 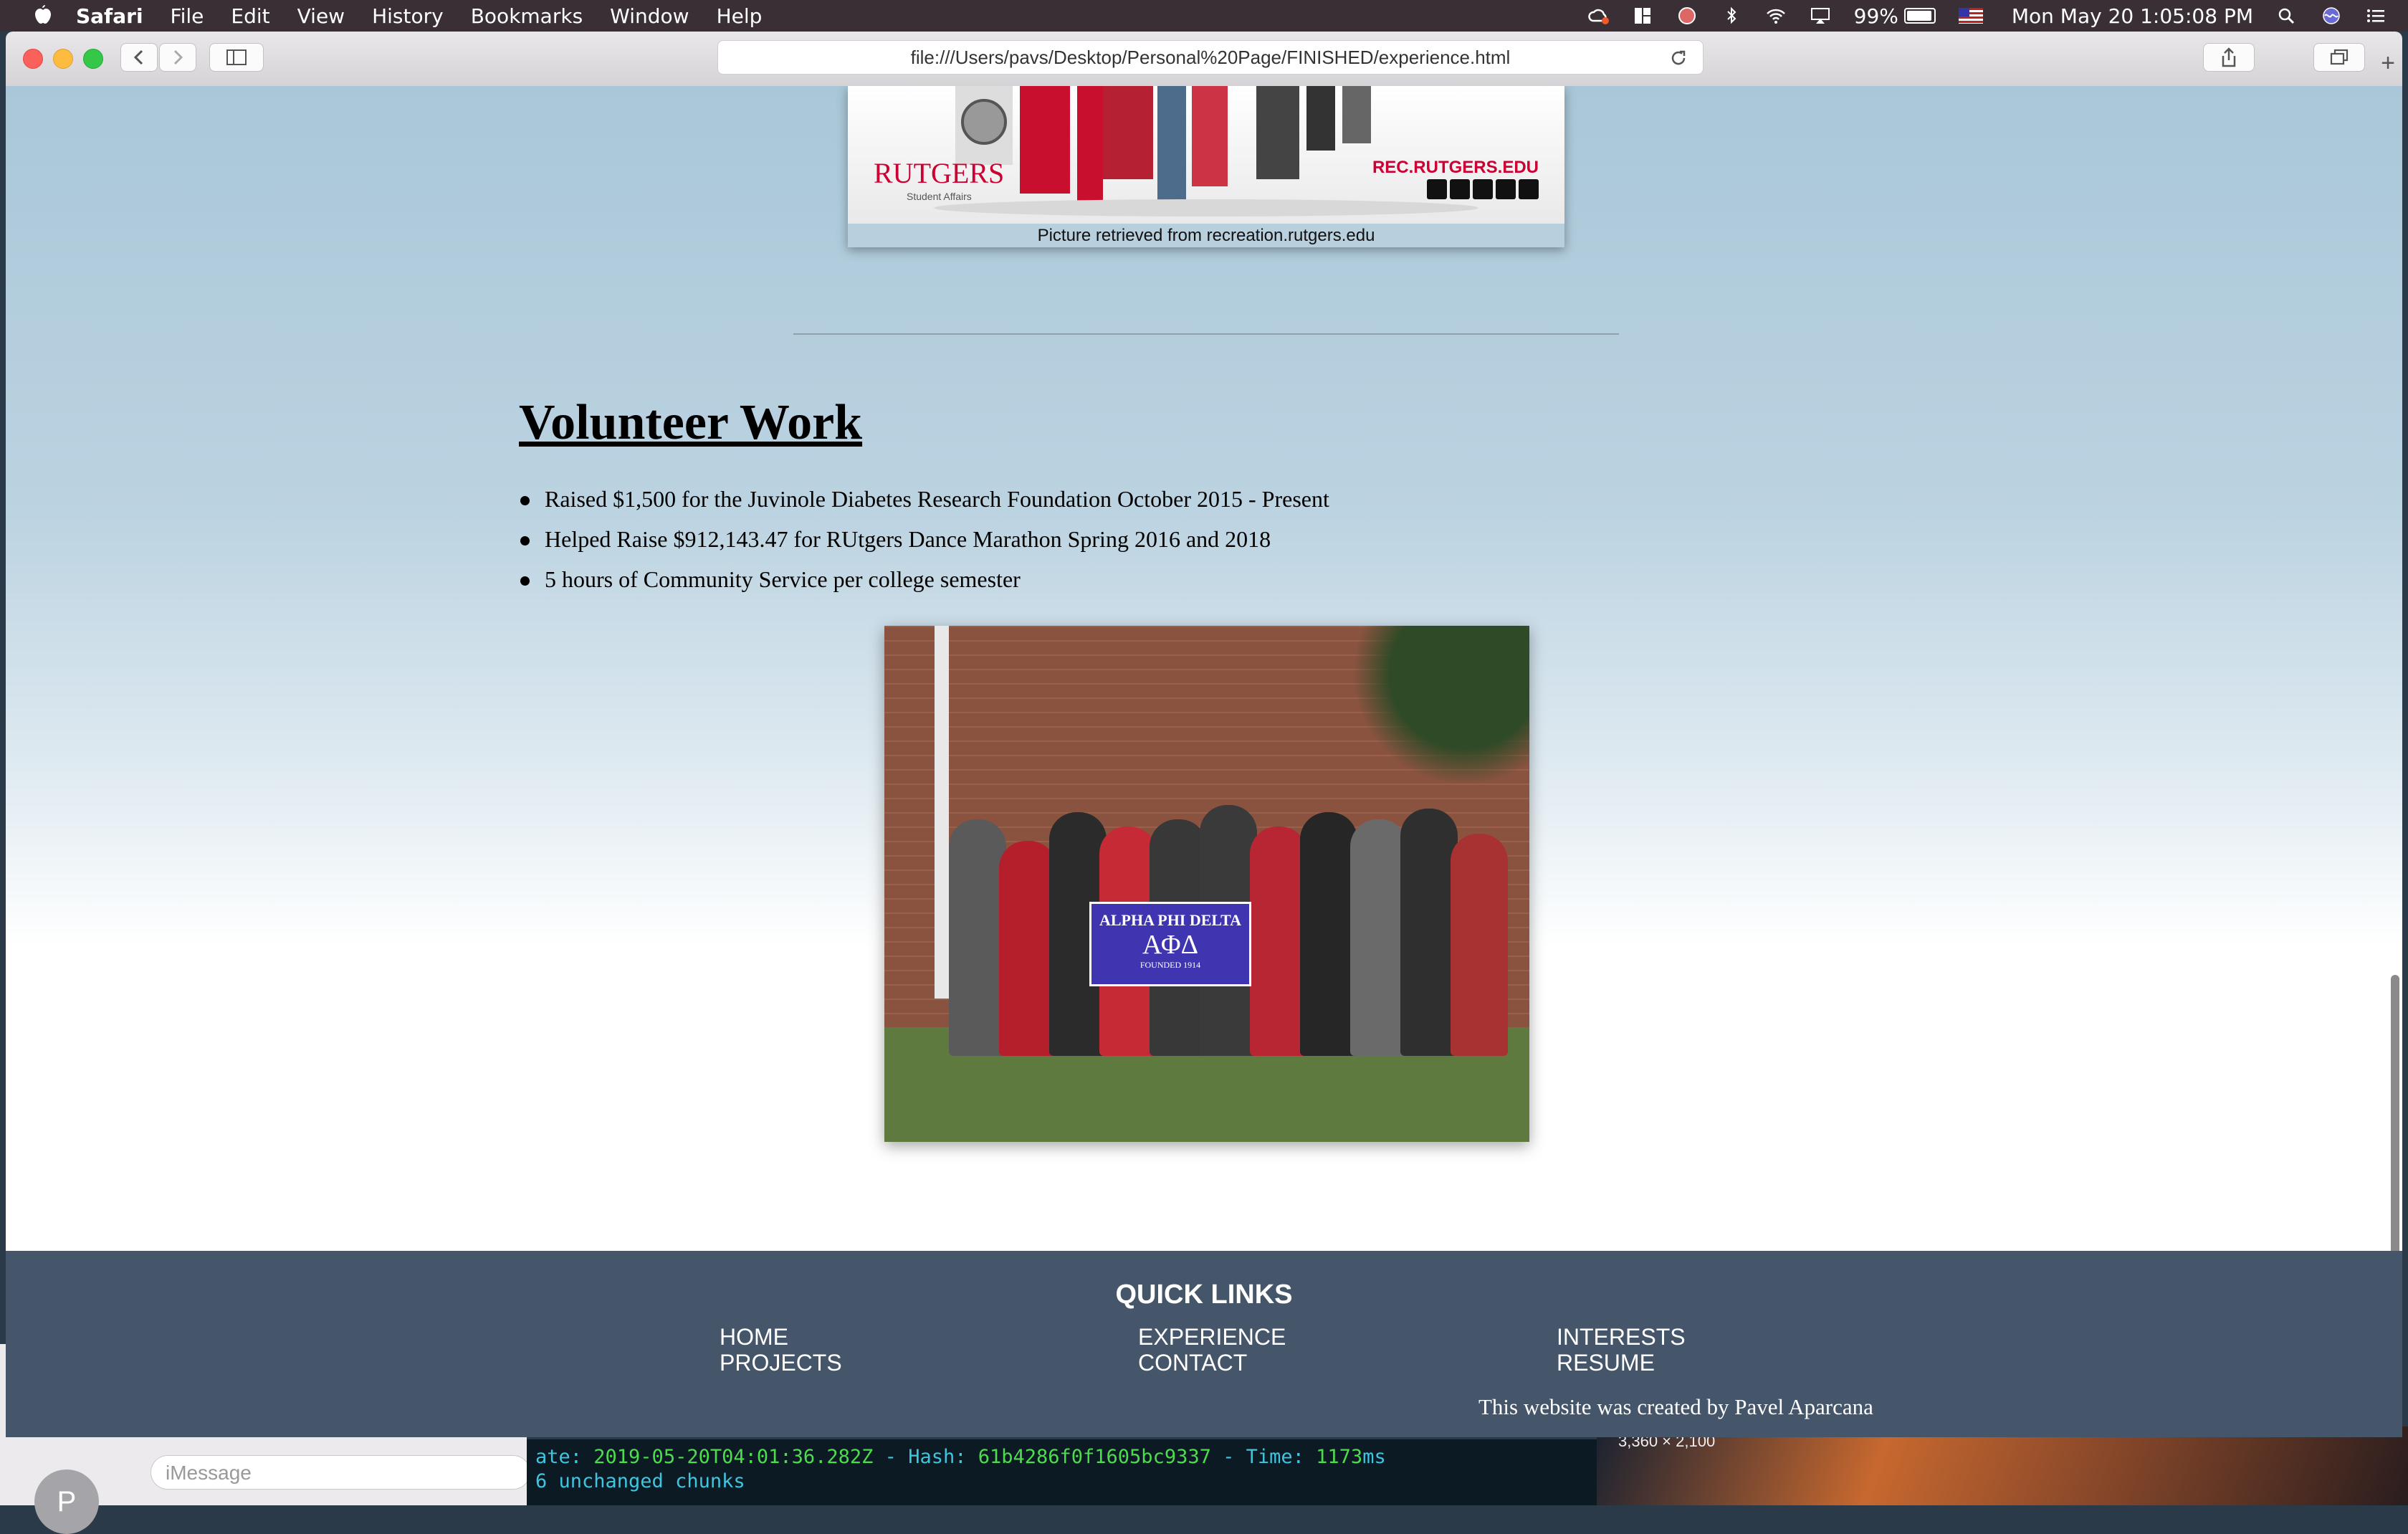 What do you see at coordinates (1820, 15) in the screenshot?
I see `airplay-icon` at bounding box center [1820, 15].